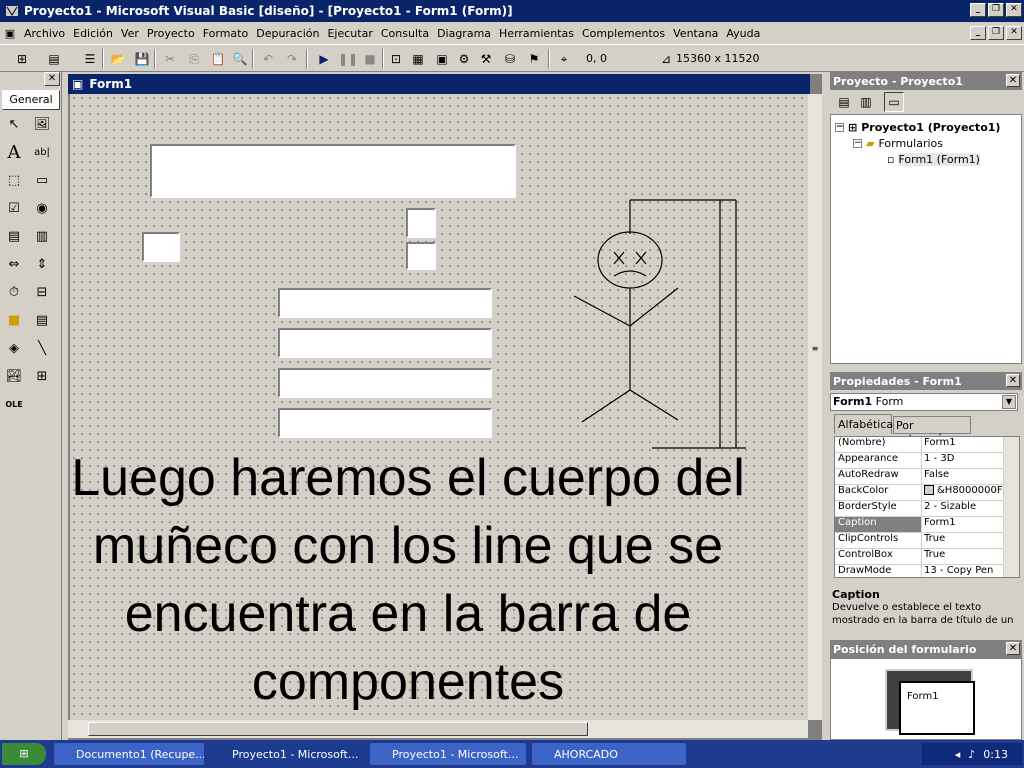  Describe the element at coordinates (14, 264) in the screenshot. I see `hscrollbar-icon: ⇔` at that location.